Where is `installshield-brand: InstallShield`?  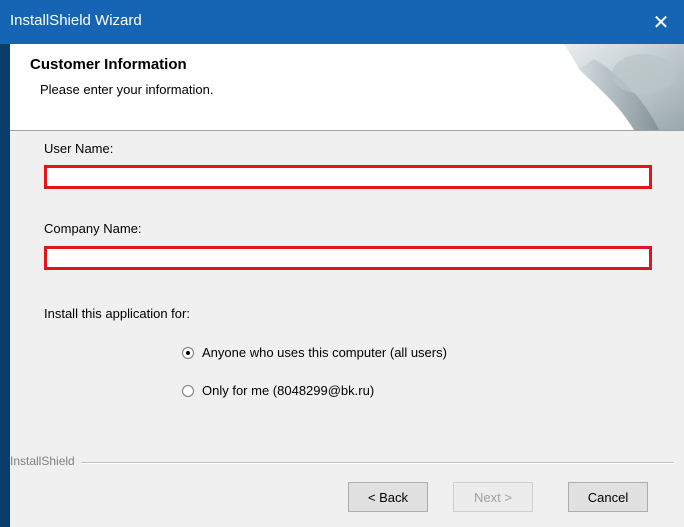 installshield-brand: InstallShield is located at coordinates (45, 461).